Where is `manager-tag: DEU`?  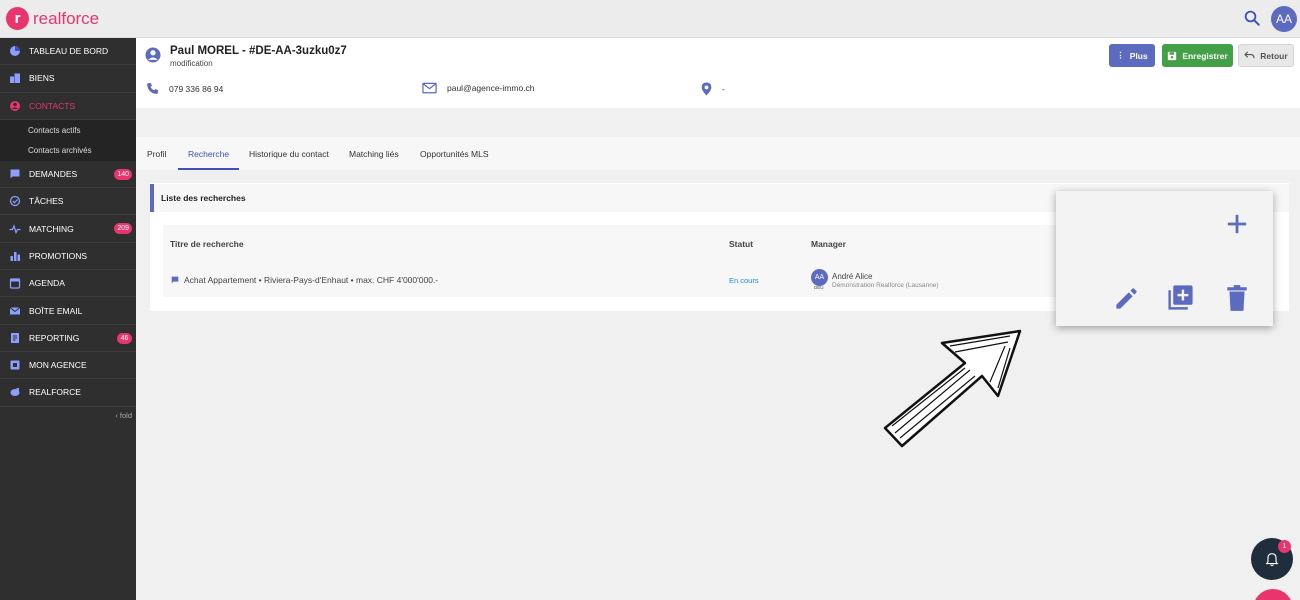 manager-tag: DEU is located at coordinates (819, 287).